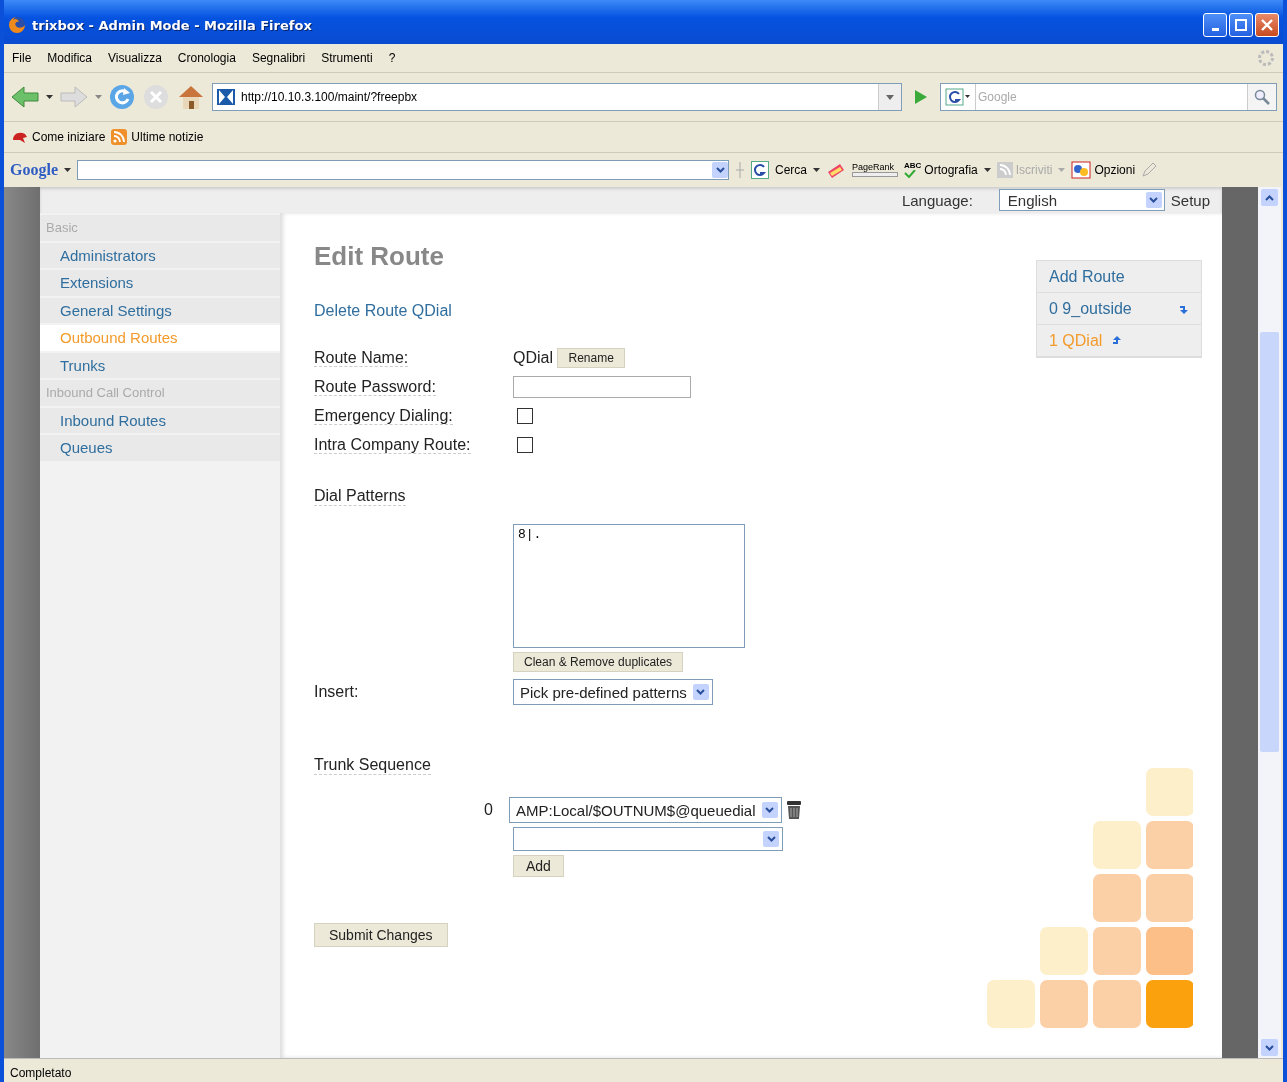 The image size is (1287, 1082). I want to click on close-button, so click(1267, 25).